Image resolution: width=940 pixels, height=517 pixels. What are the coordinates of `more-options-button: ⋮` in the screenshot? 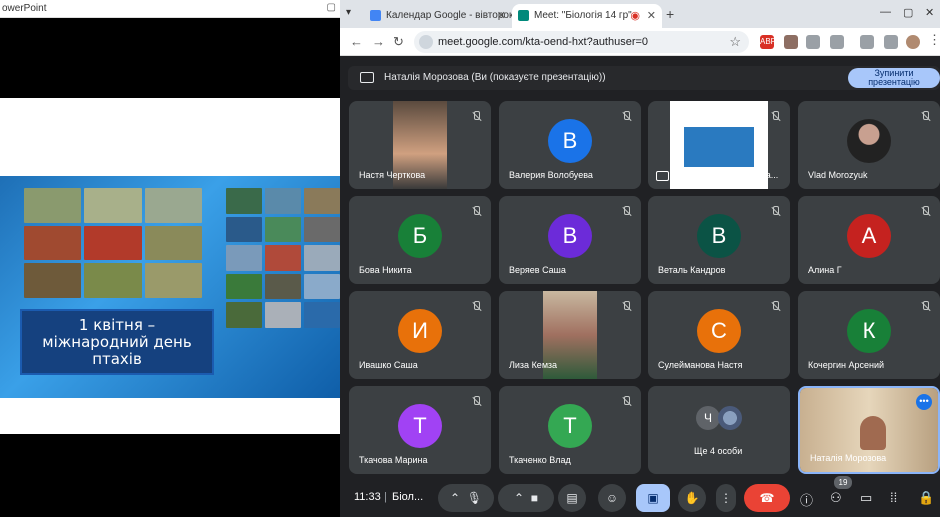 It's located at (726, 498).